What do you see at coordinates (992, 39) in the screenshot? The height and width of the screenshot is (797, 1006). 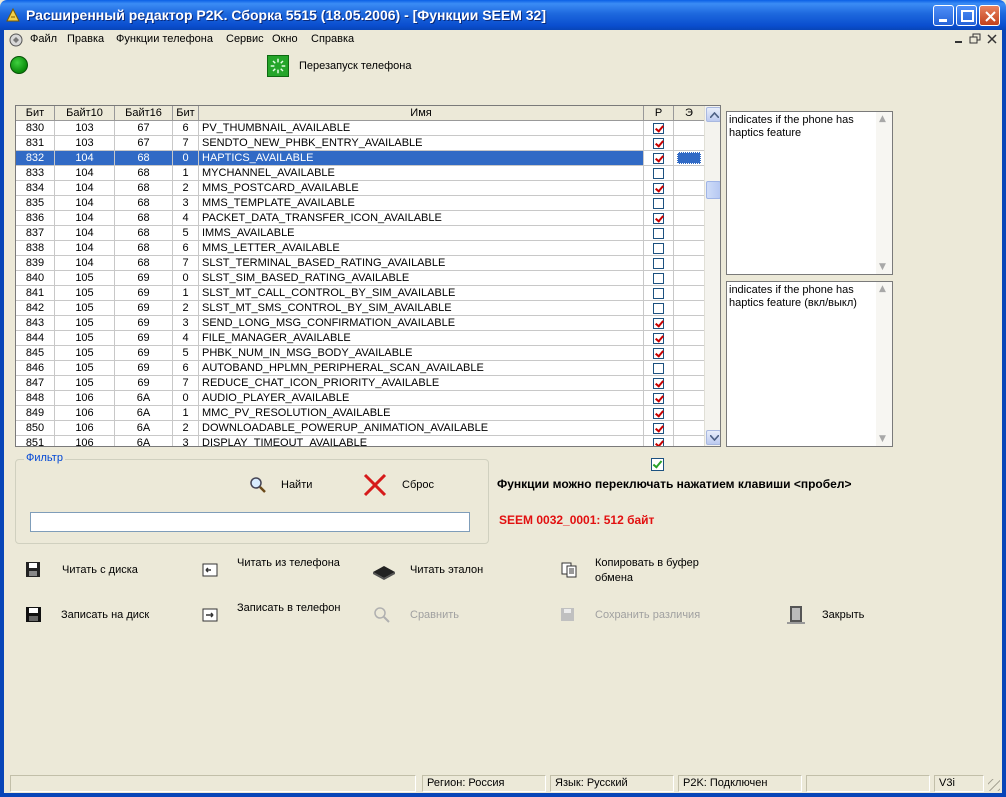 I see `mdi-close-button` at bounding box center [992, 39].